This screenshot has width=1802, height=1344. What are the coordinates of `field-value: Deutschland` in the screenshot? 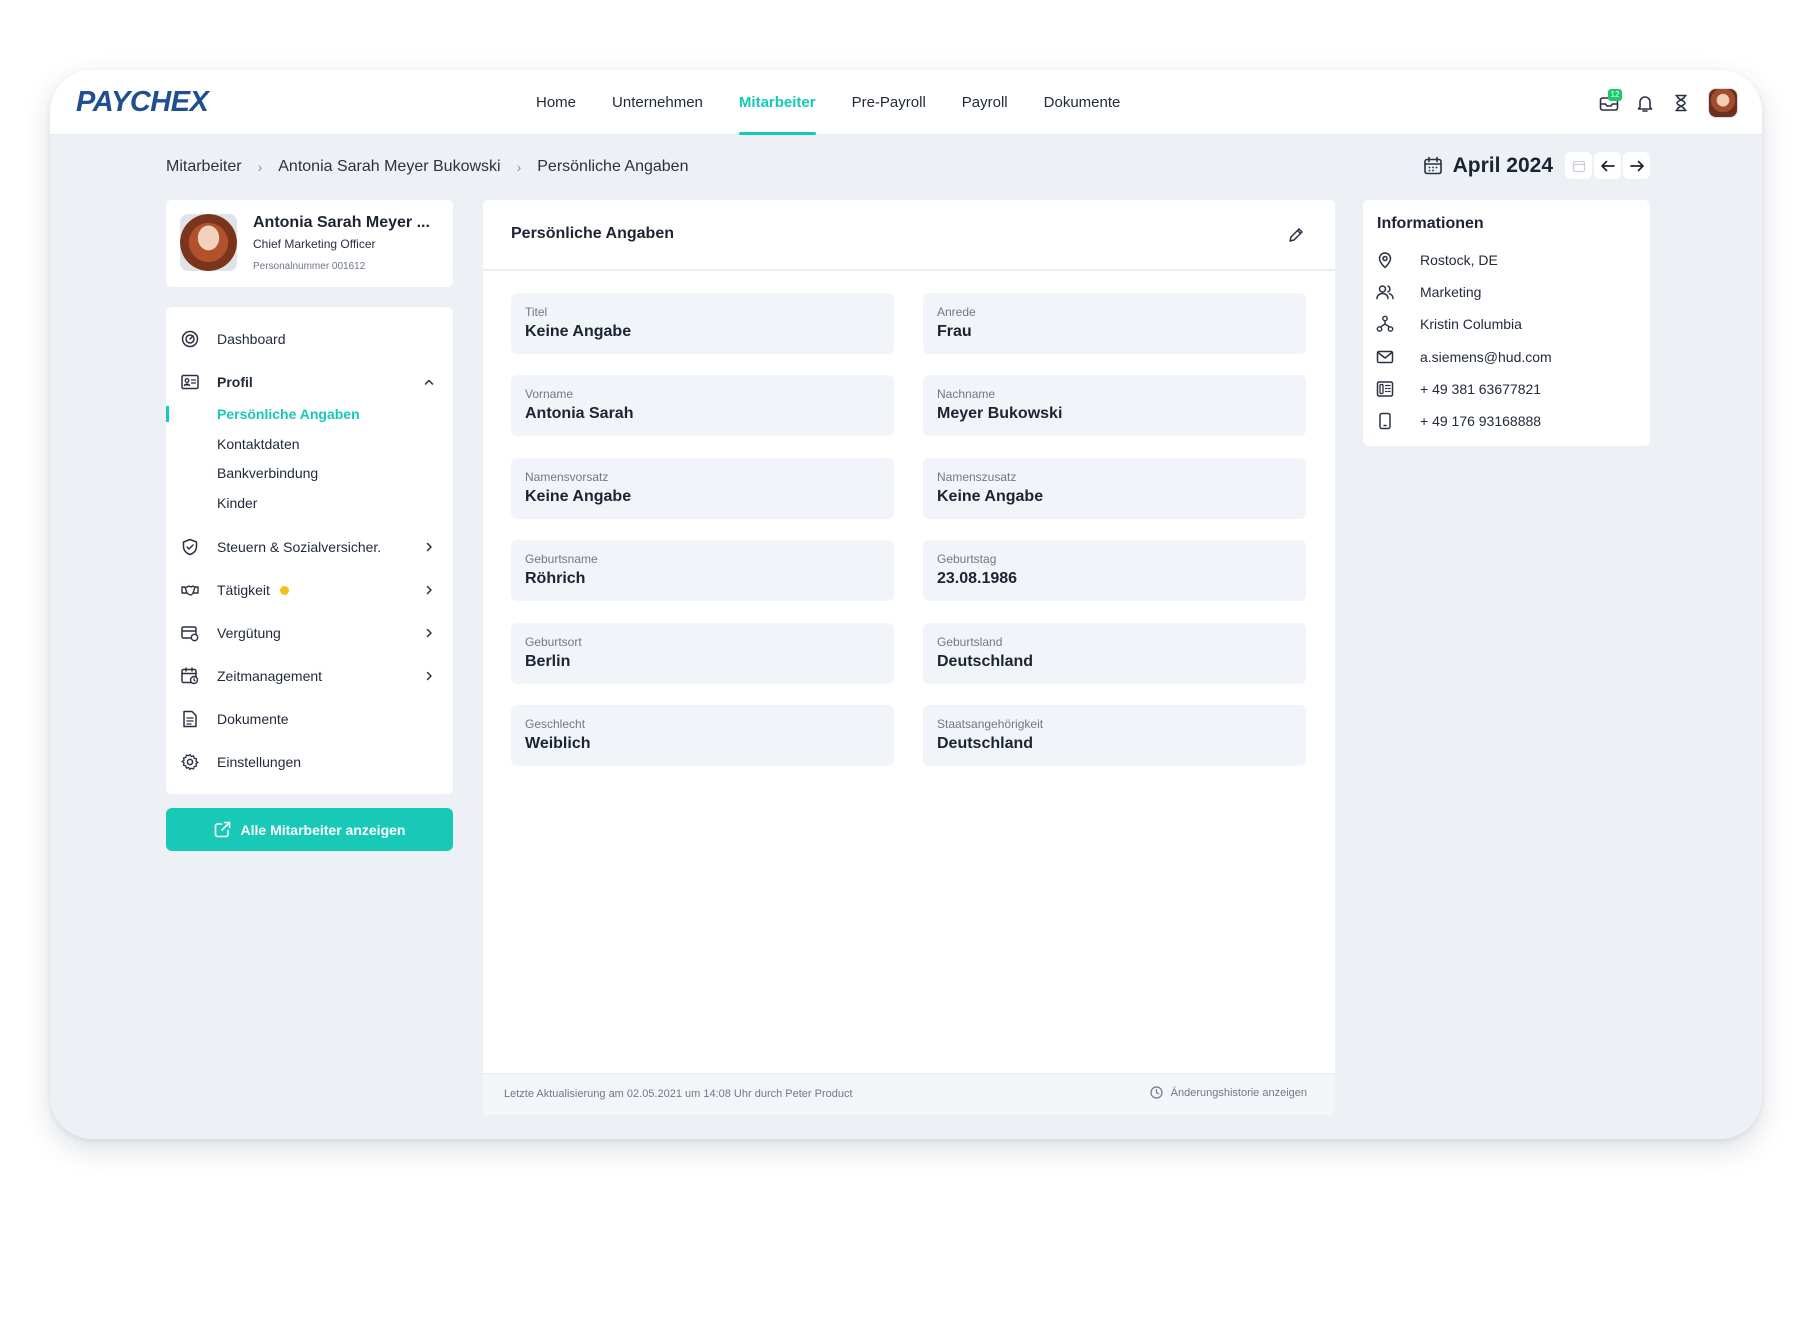 It's located at (985, 661).